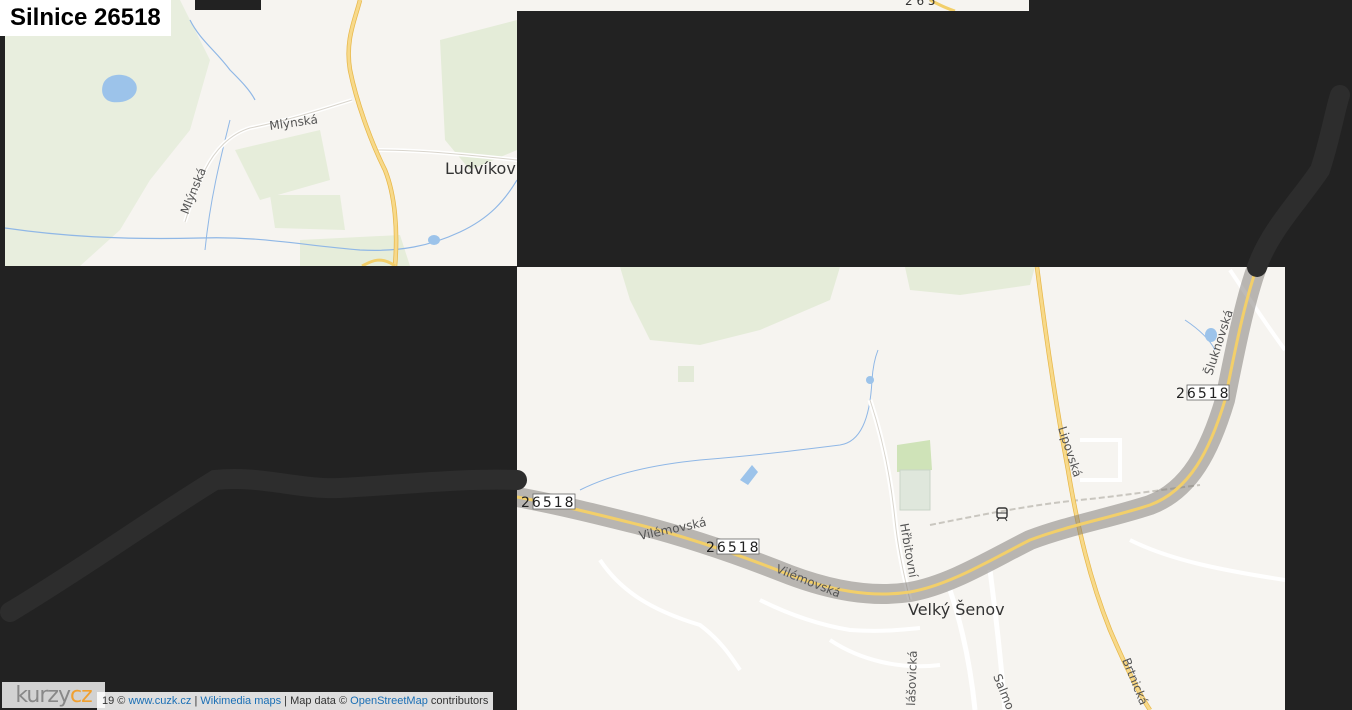  I want to click on logo-main: kurzy, so click(43, 695).